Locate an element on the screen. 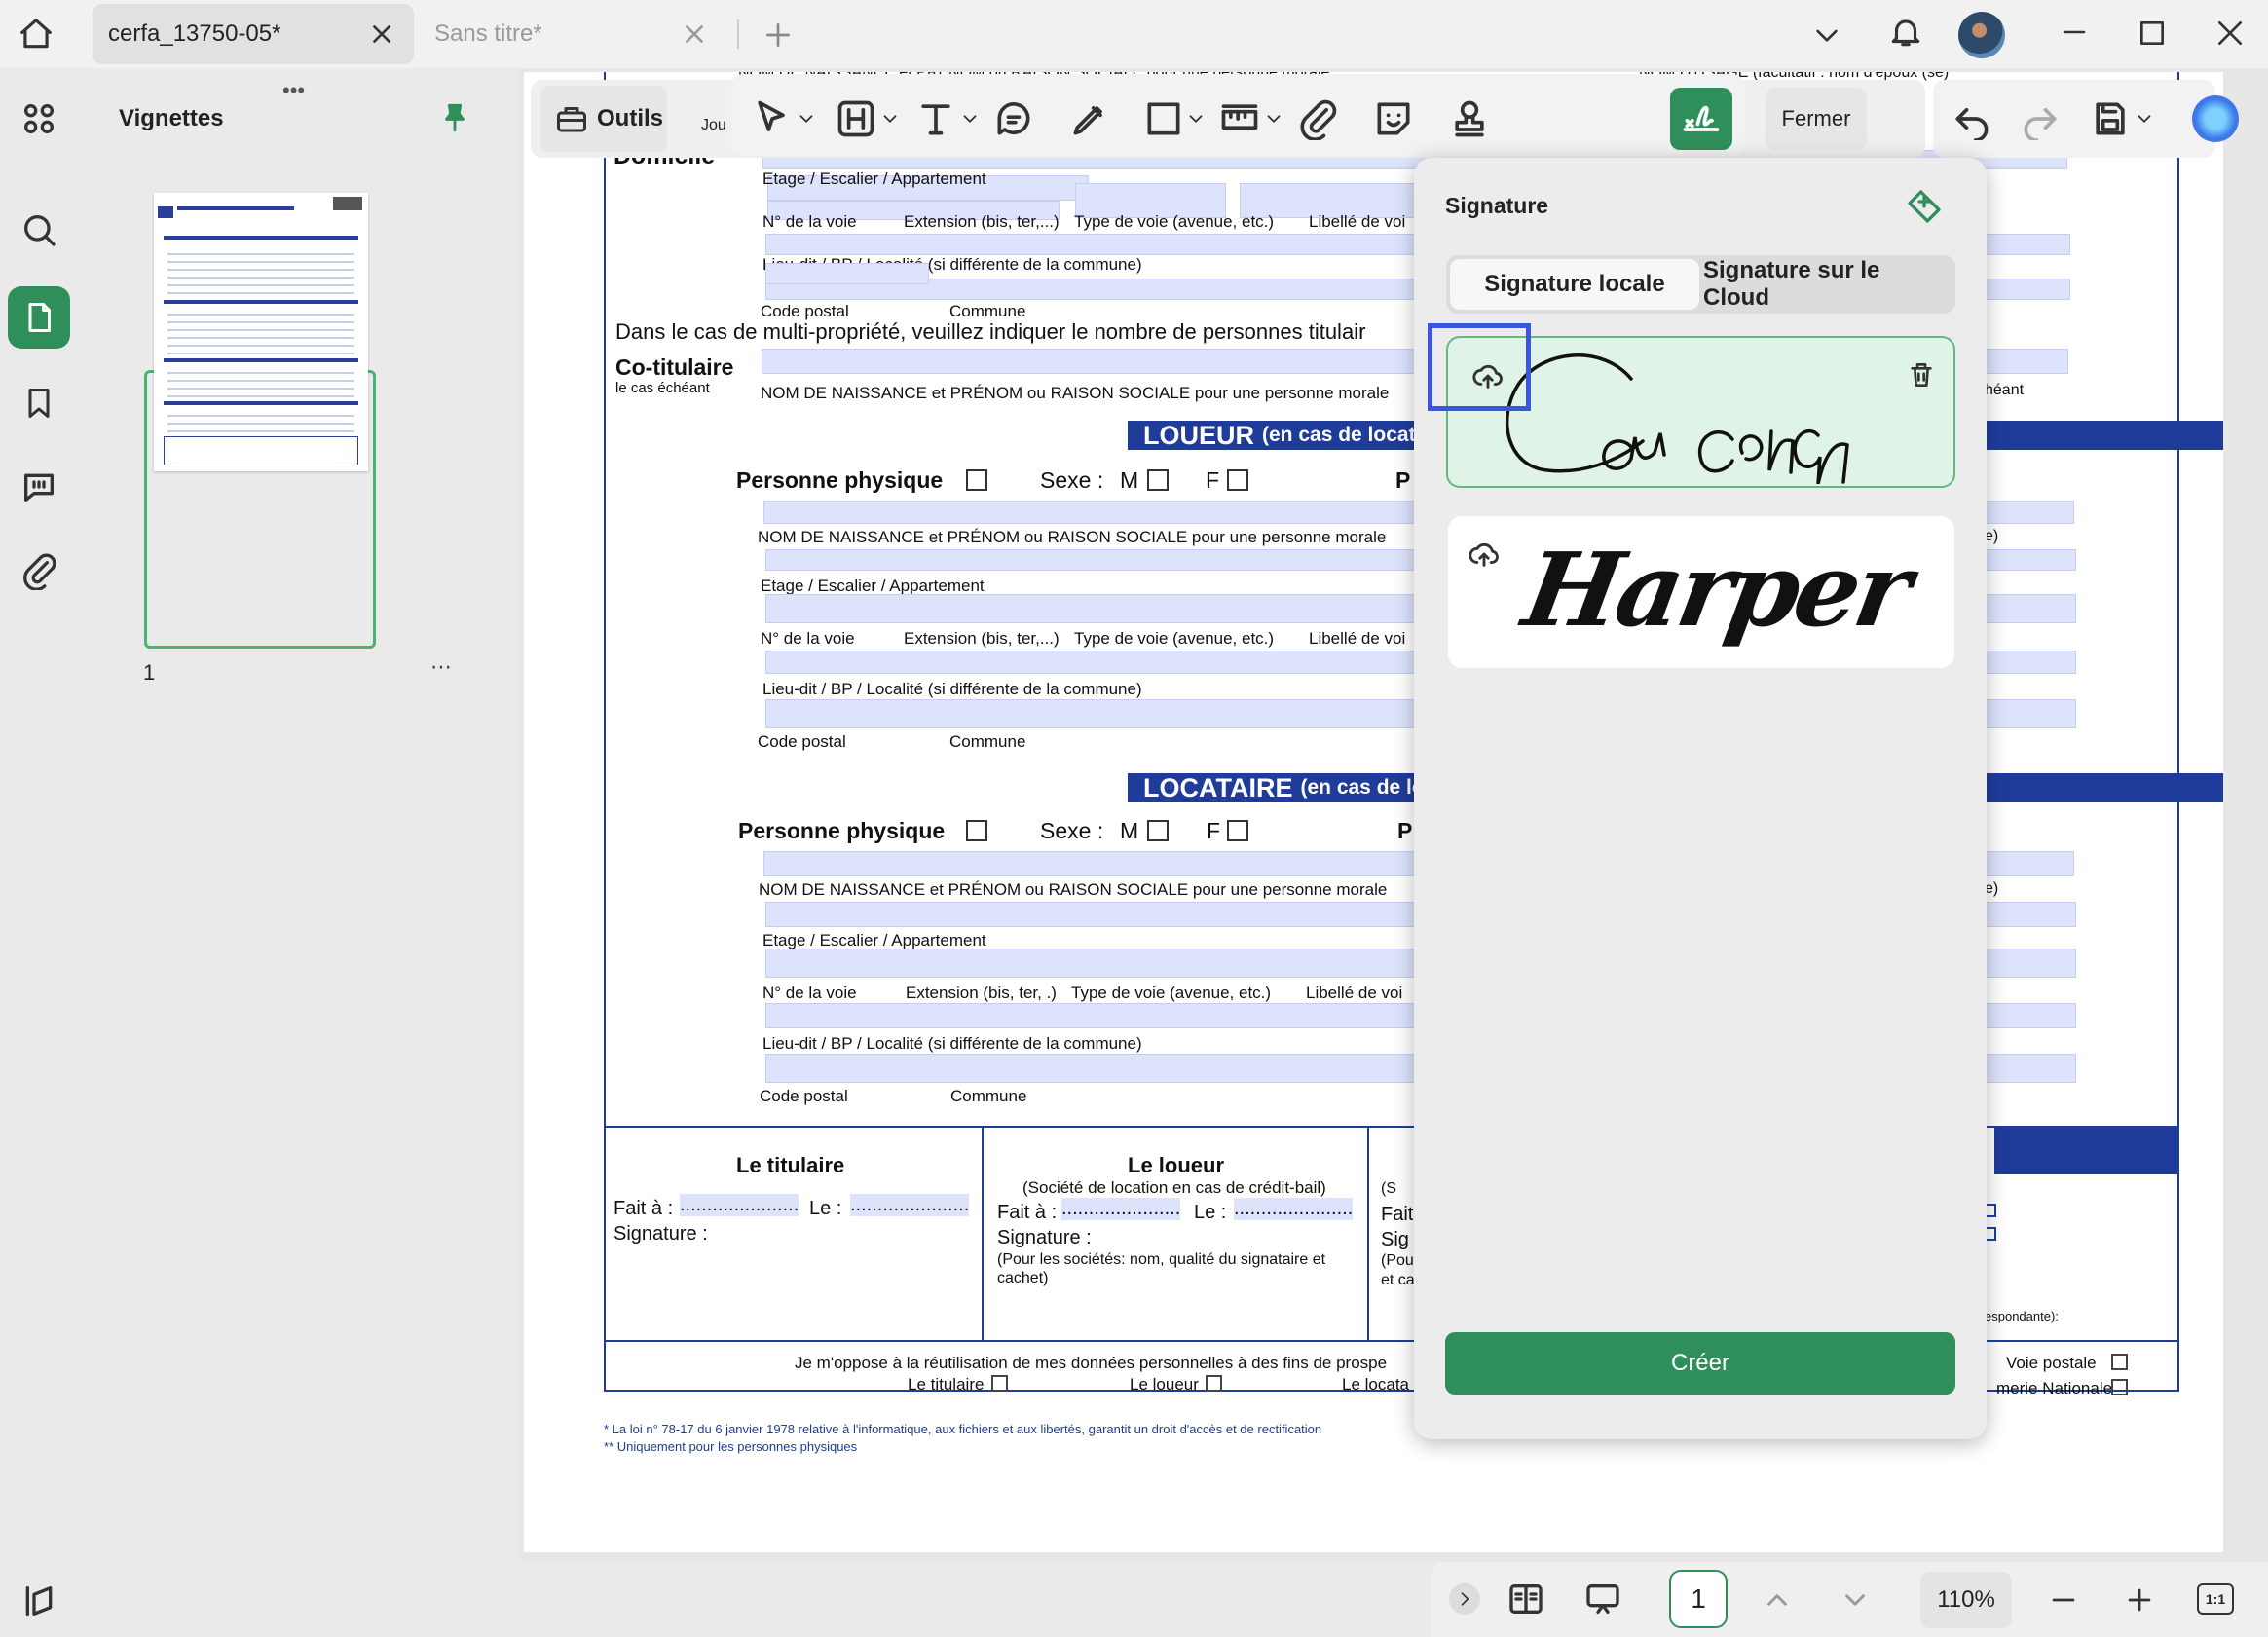 The height and width of the screenshot is (1637, 2268). zoom-level: 110% is located at coordinates (1966, 1600).